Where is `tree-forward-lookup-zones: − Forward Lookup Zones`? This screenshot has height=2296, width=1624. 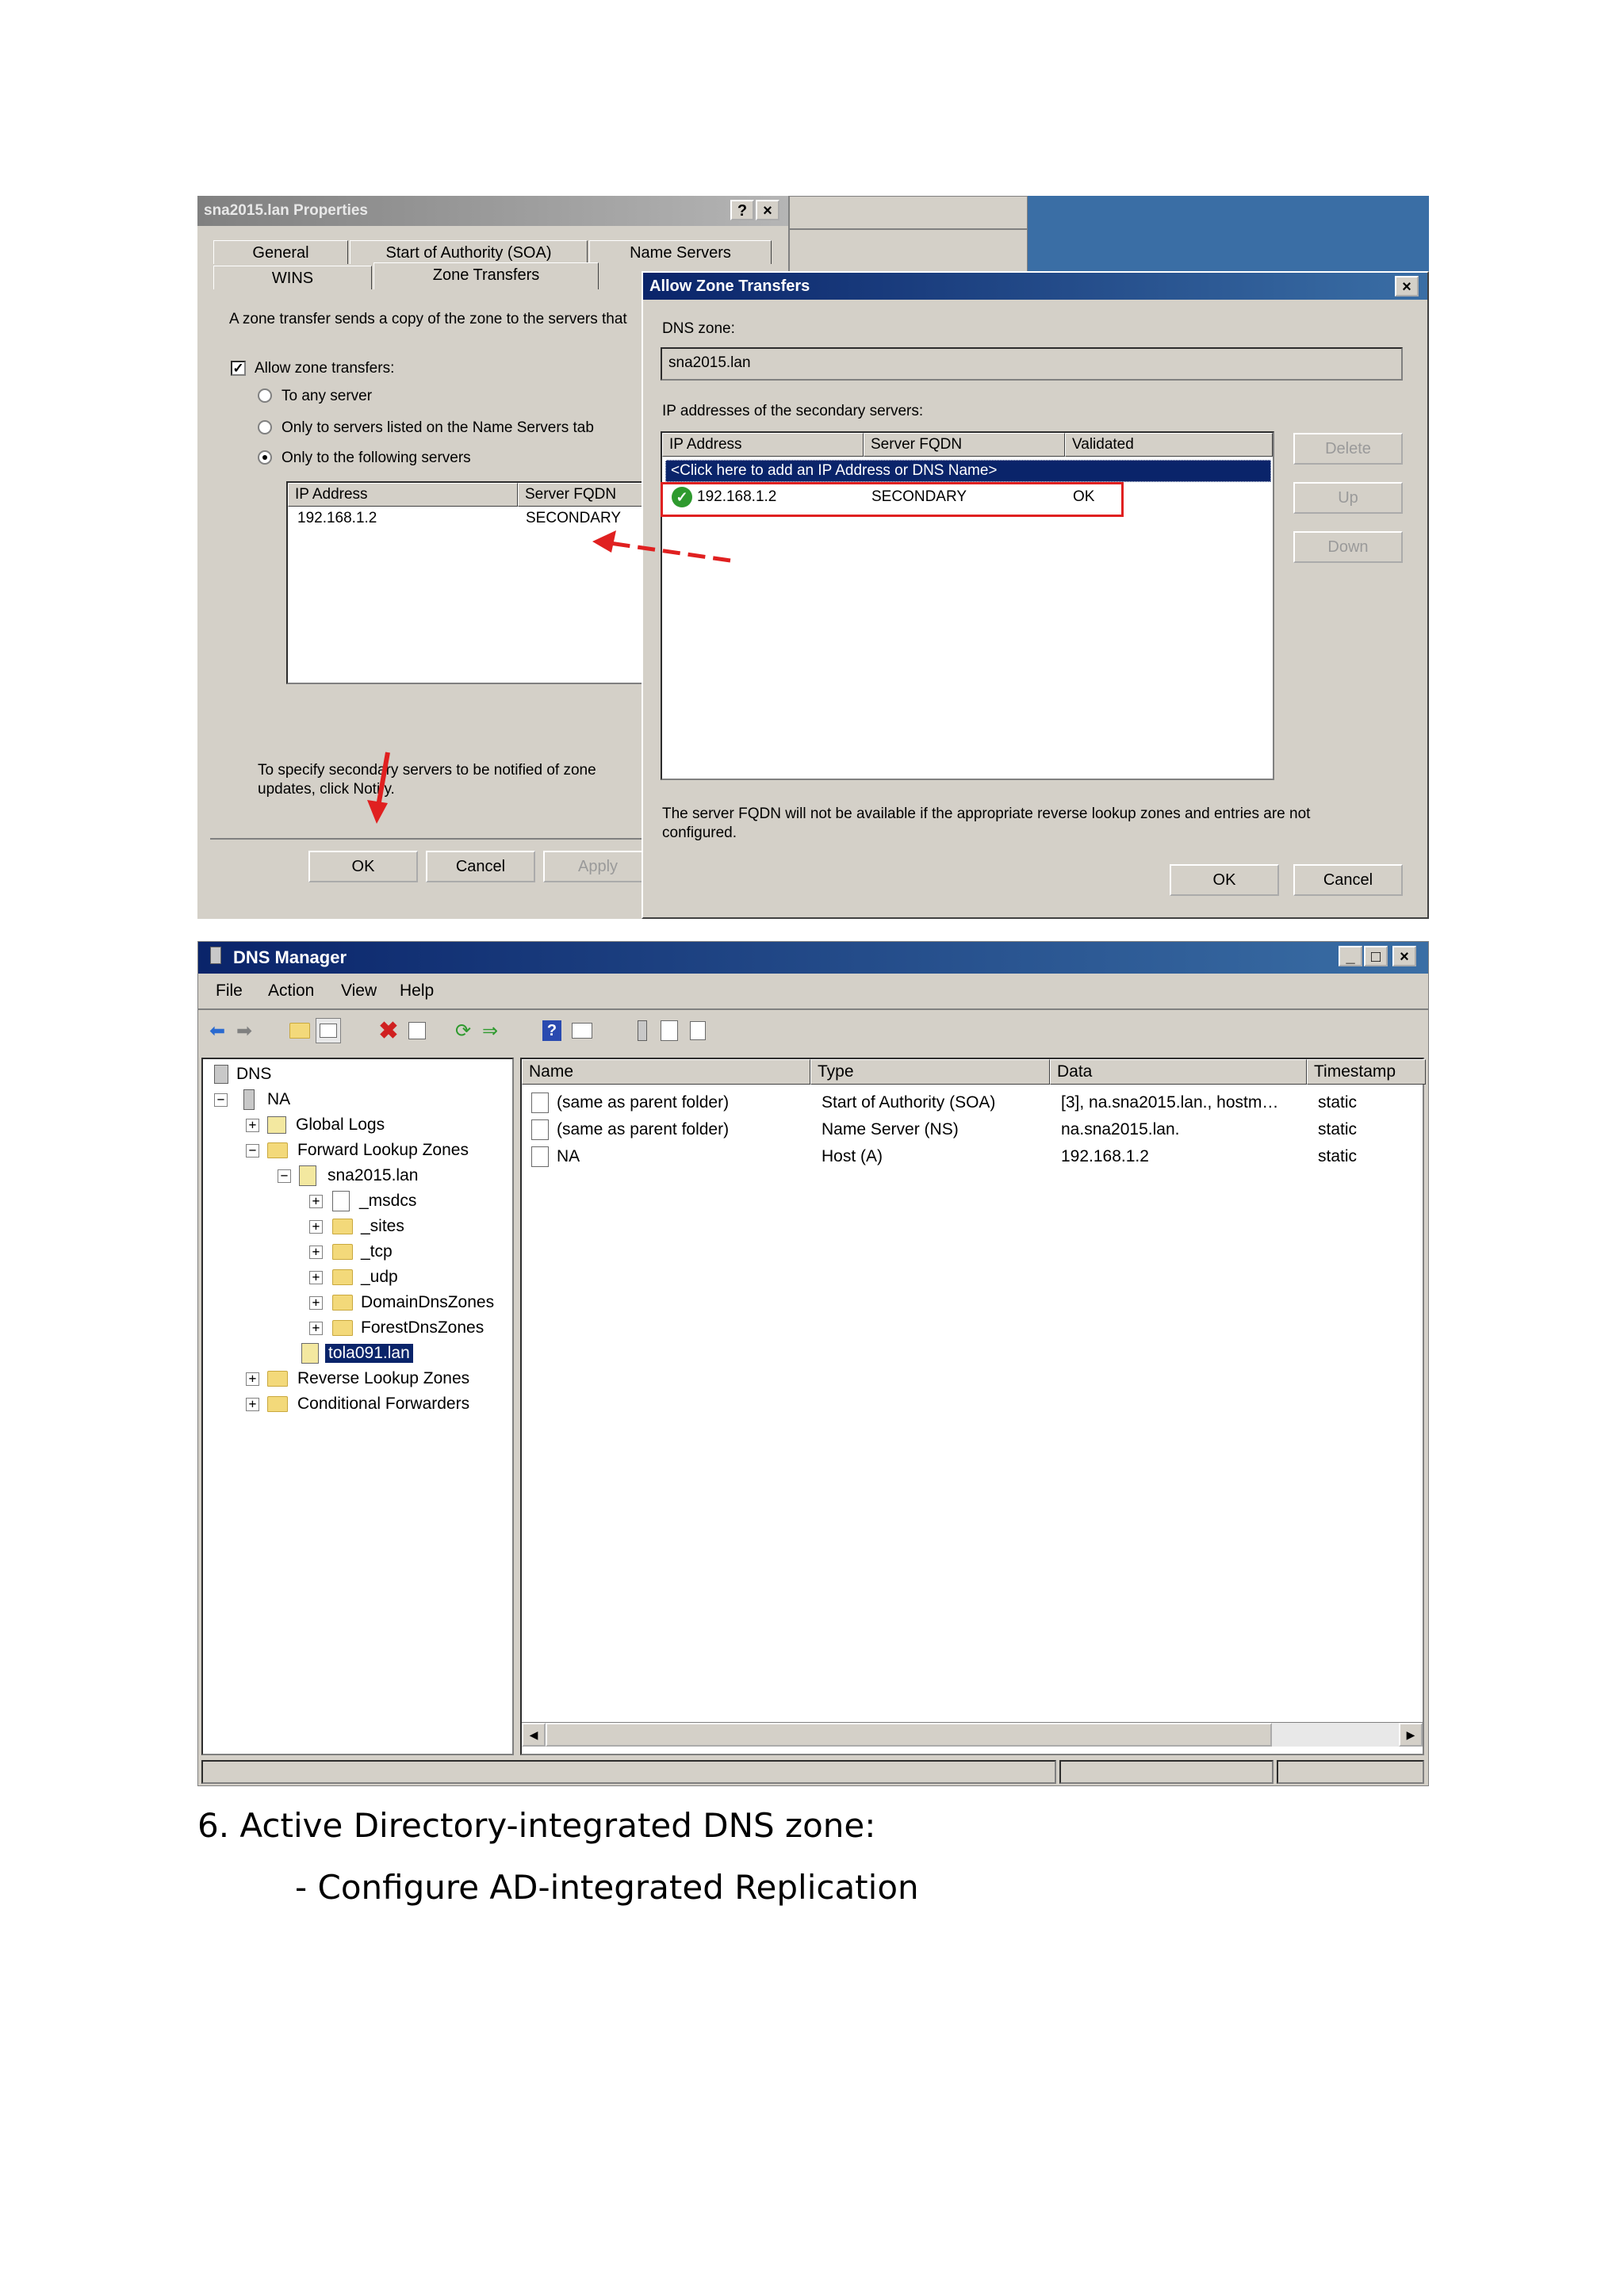 tree-forward-lookup-zones: − Forward Lookup Zones is located at coordinates (357, 1150).